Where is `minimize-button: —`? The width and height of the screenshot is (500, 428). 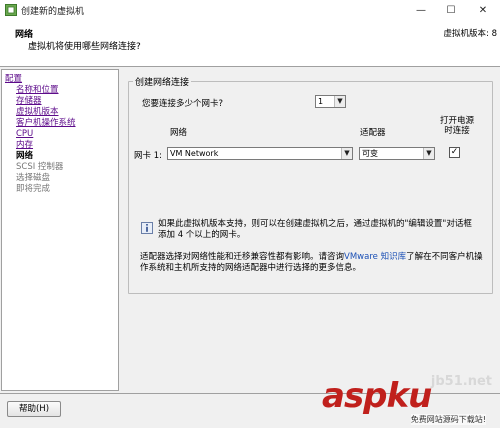
minimize-button: — is located at coordinates (421, 10).